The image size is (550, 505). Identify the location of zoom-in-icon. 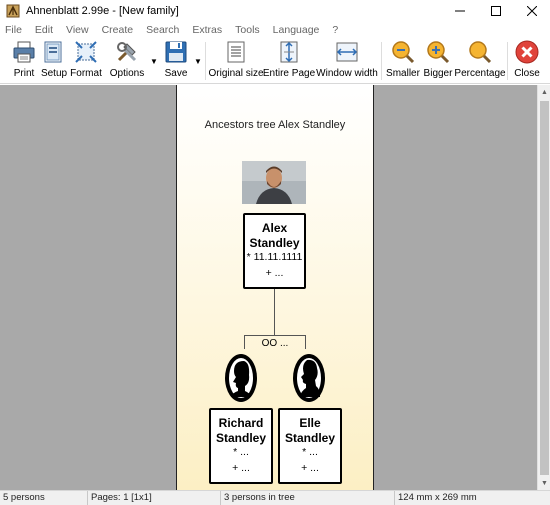
(438, 52).